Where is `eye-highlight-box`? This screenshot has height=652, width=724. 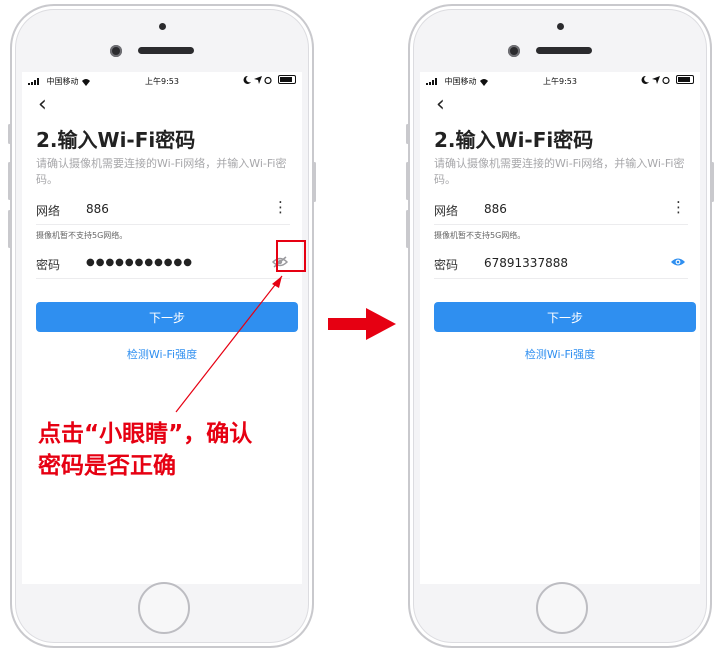
eye-highlight-box is located at coordinates (291, 256).